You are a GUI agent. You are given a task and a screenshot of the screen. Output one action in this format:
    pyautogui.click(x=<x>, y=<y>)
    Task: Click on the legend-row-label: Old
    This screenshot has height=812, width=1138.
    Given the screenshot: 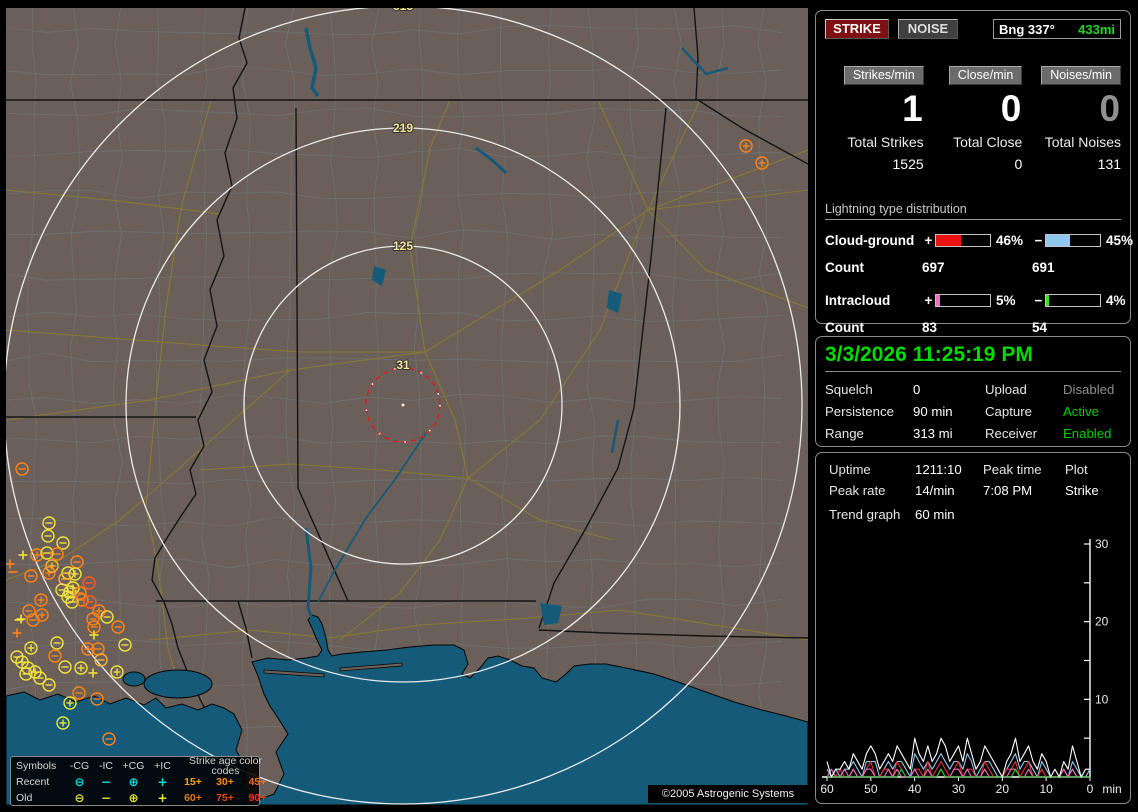 What is the action you would take?
    pyautogui.click(x=24, y=797)
    